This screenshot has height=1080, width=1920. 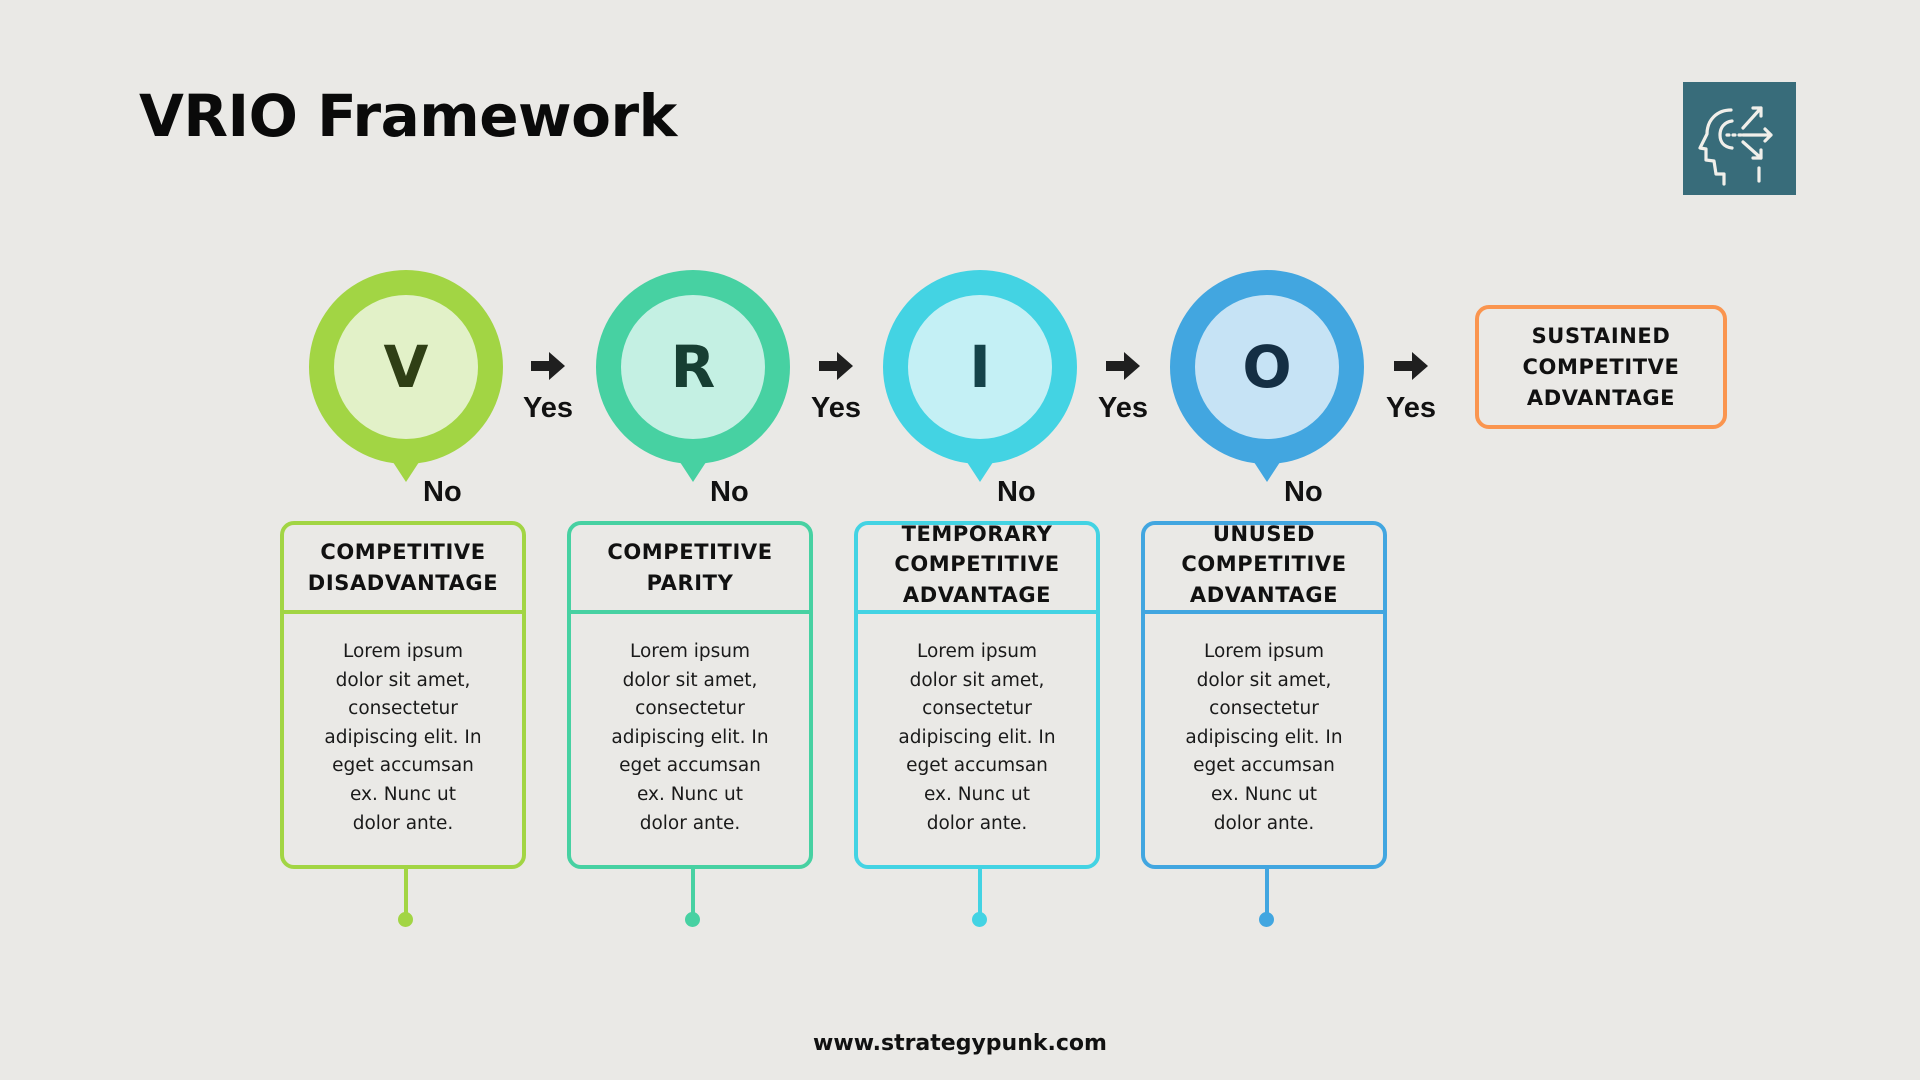 I want to click on website-link: www.strategypunk.com, so click(x=960, y=1043).